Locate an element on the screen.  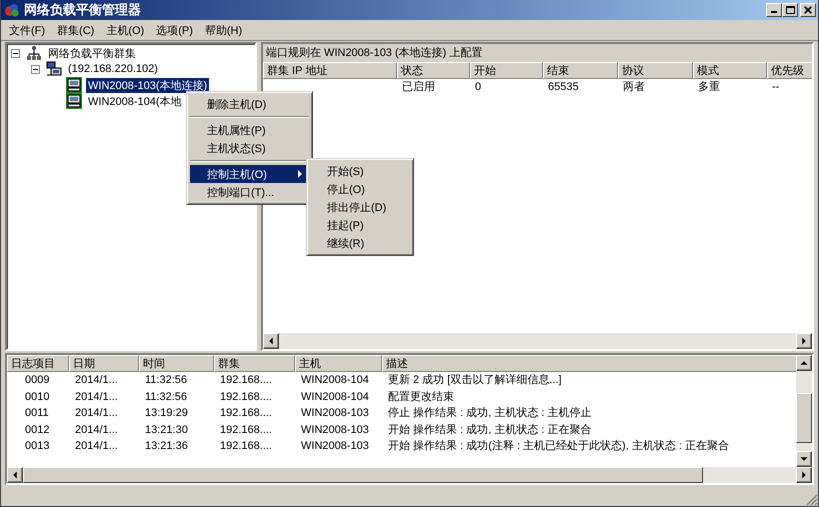
menu-item: 停止(O) is located at coordinates (360, 189).